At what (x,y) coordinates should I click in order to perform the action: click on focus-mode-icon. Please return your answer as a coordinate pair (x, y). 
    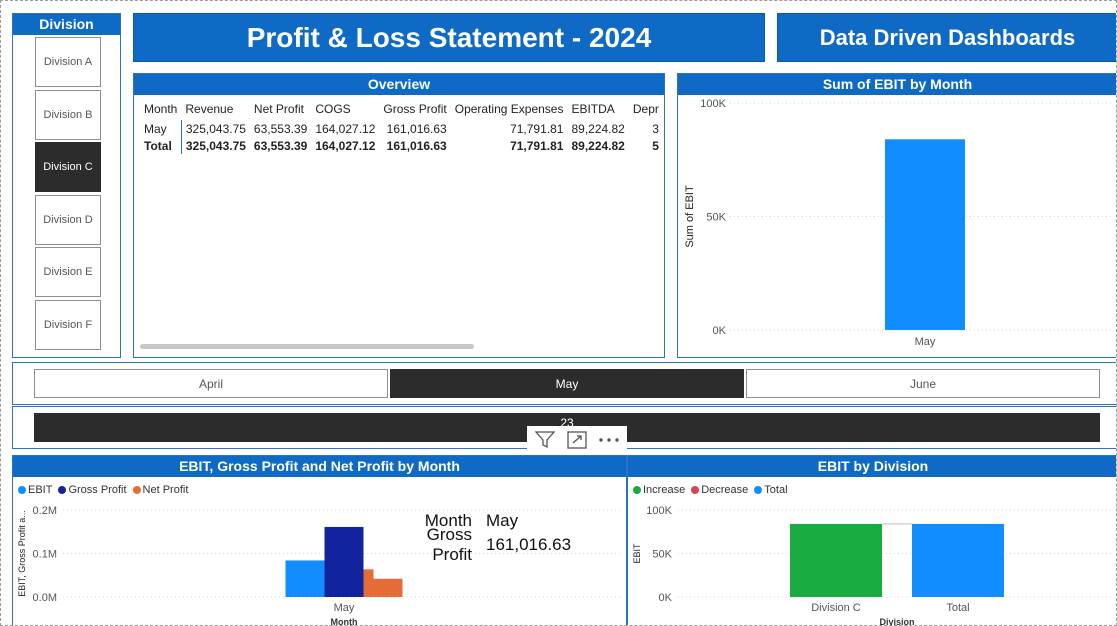
    Looking at the image, I should click on (577, 440).